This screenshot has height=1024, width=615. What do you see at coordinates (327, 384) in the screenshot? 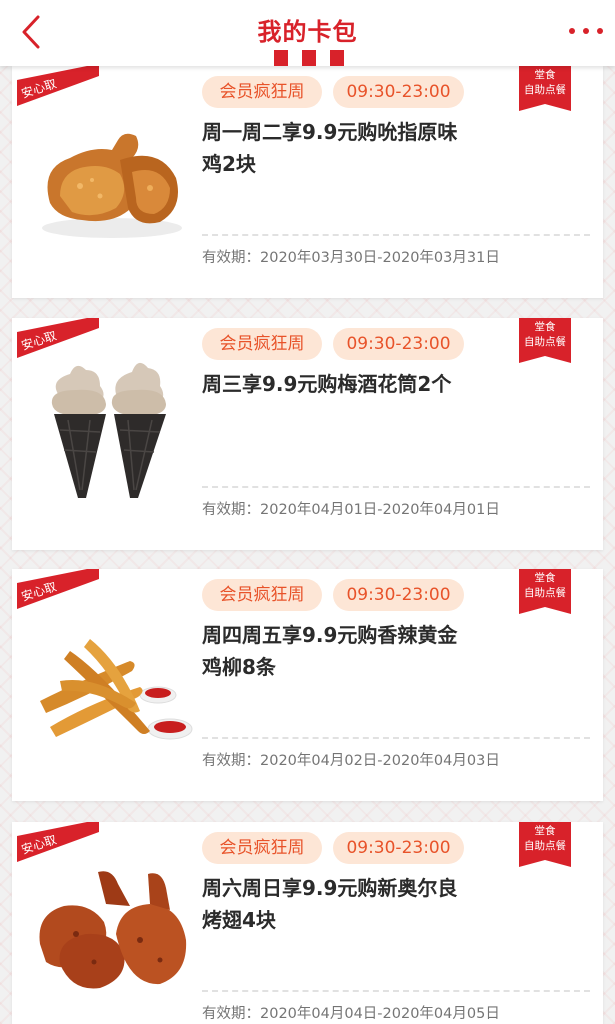
I see `coupon-title: 周三享9.9元购梅酒花筒2个` at bounding box center [327, 384].